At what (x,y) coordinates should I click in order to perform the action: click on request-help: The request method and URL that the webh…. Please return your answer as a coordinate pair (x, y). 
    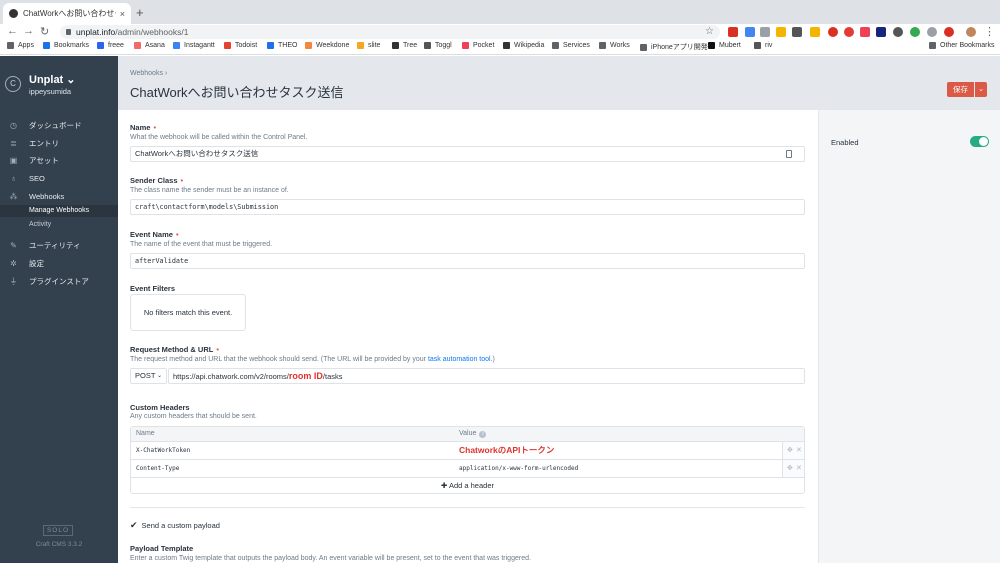
    Looking at the image, I should click on (312, 359).